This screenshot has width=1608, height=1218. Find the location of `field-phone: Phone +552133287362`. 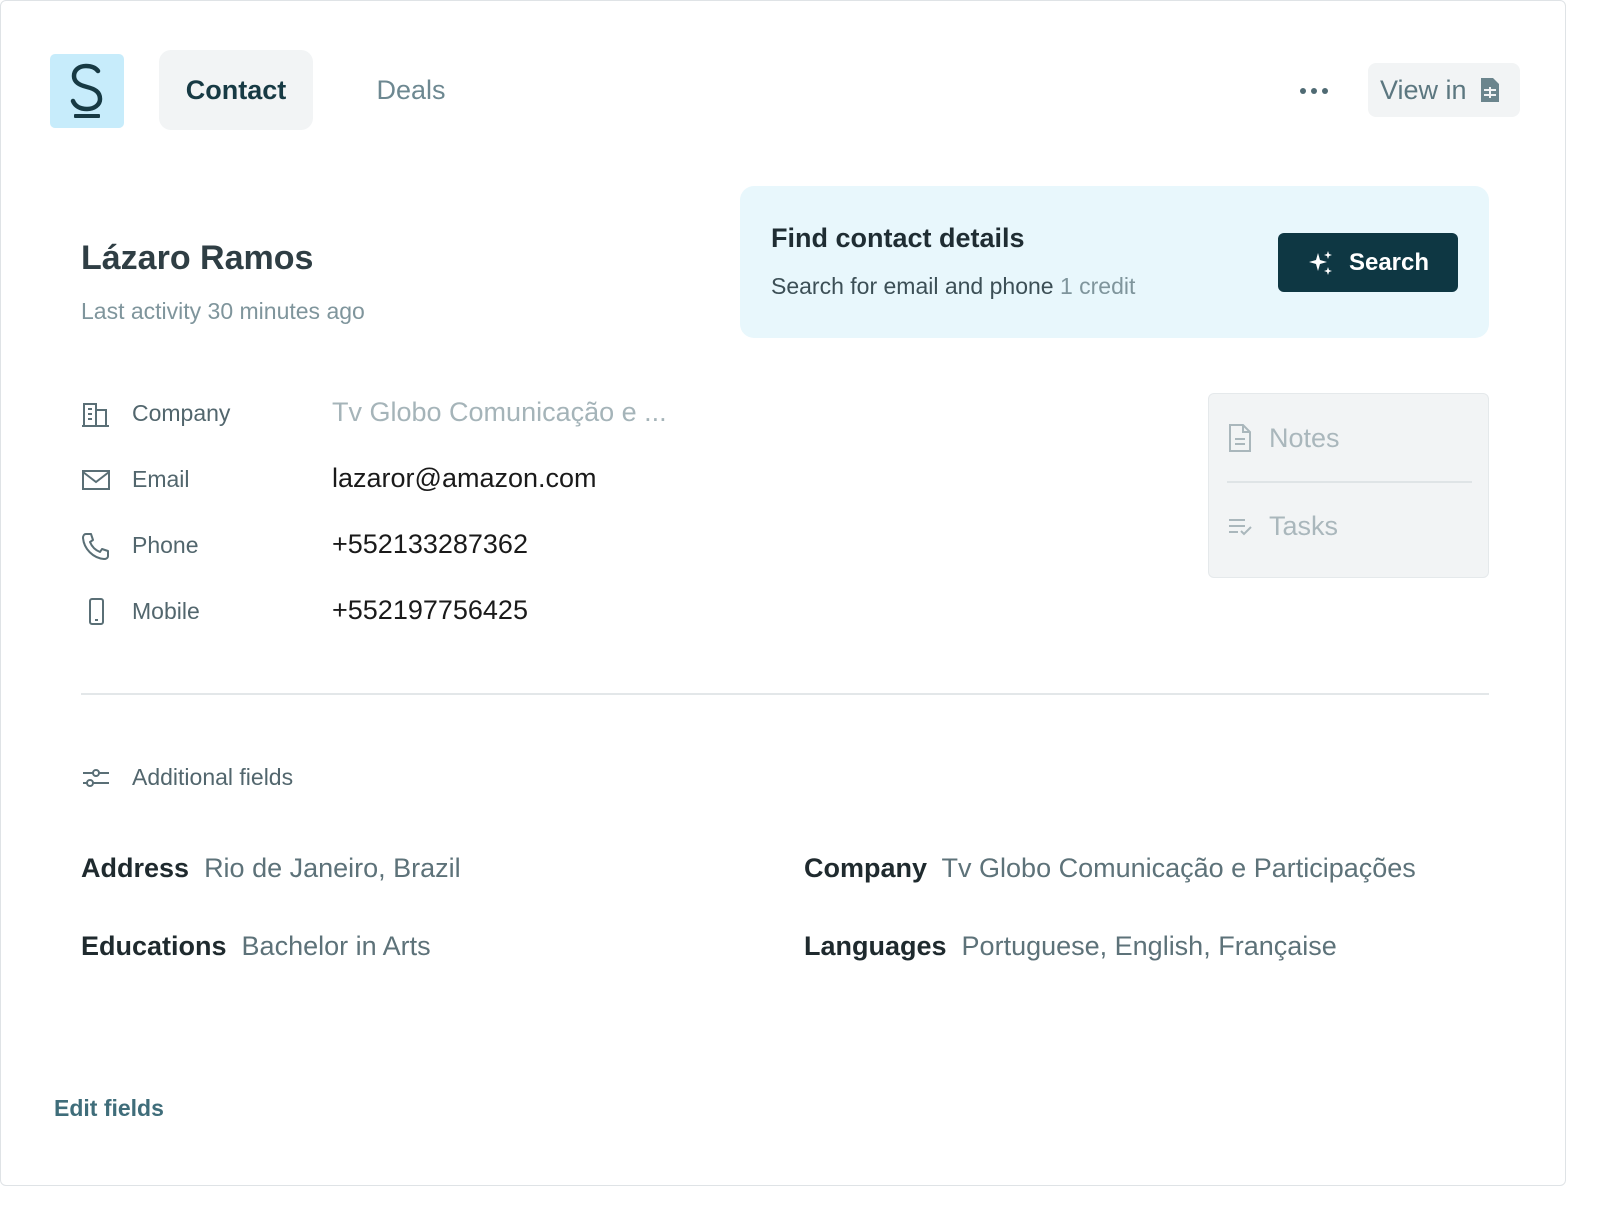

field-phone: Phone +552133287362 is located at coordinates (391, 545).